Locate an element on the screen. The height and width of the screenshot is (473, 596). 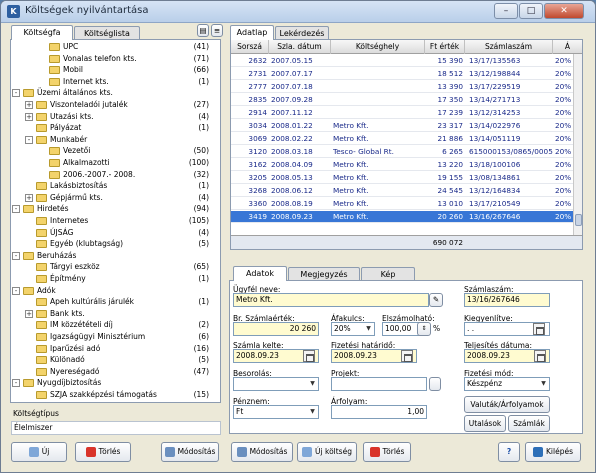
help-button: ? is located at coordinates (509, 452).